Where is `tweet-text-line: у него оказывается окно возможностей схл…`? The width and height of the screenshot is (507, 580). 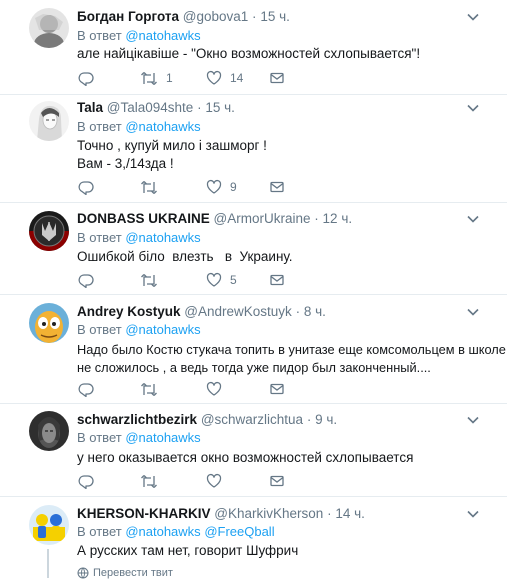 tweet-text-line: у него оказывается окно возможностей схл… is located at coordinates (245, 457).